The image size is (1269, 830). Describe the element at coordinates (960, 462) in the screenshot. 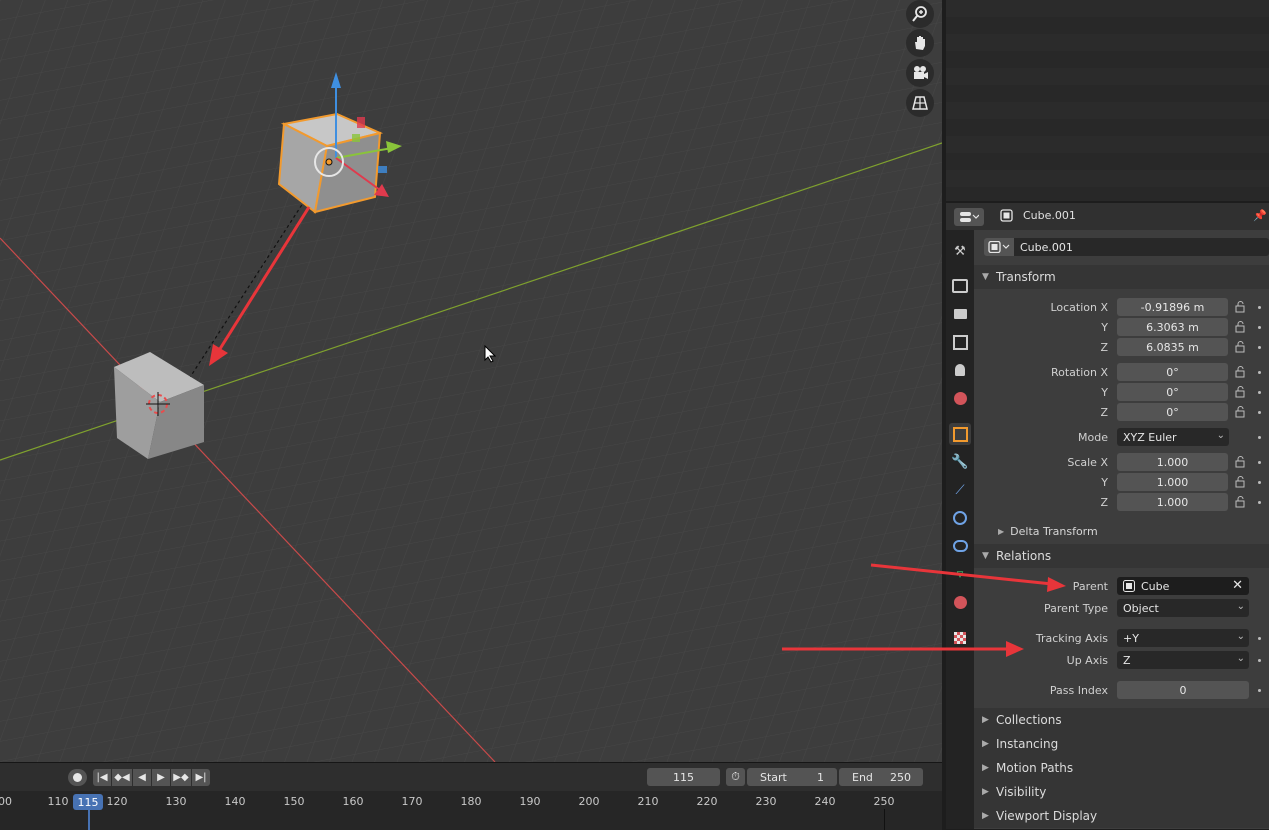

I see `modifier-tab-icon: 🔧` at that location.